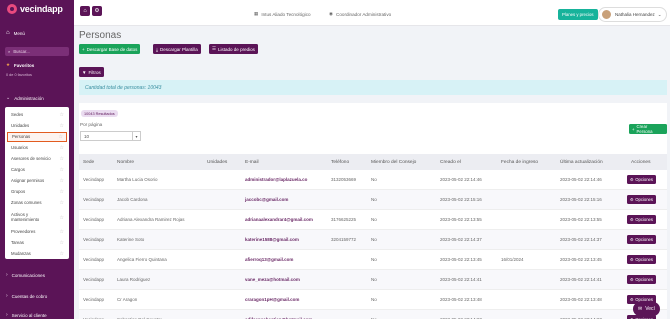 Image resolution: width=670 pixels, height=319 pixels. What do you see at coordinates (37, 192) in the screenshot?
I see `sidebar-item-grupos: Grupos ☆` at bounding box center [37, 192].